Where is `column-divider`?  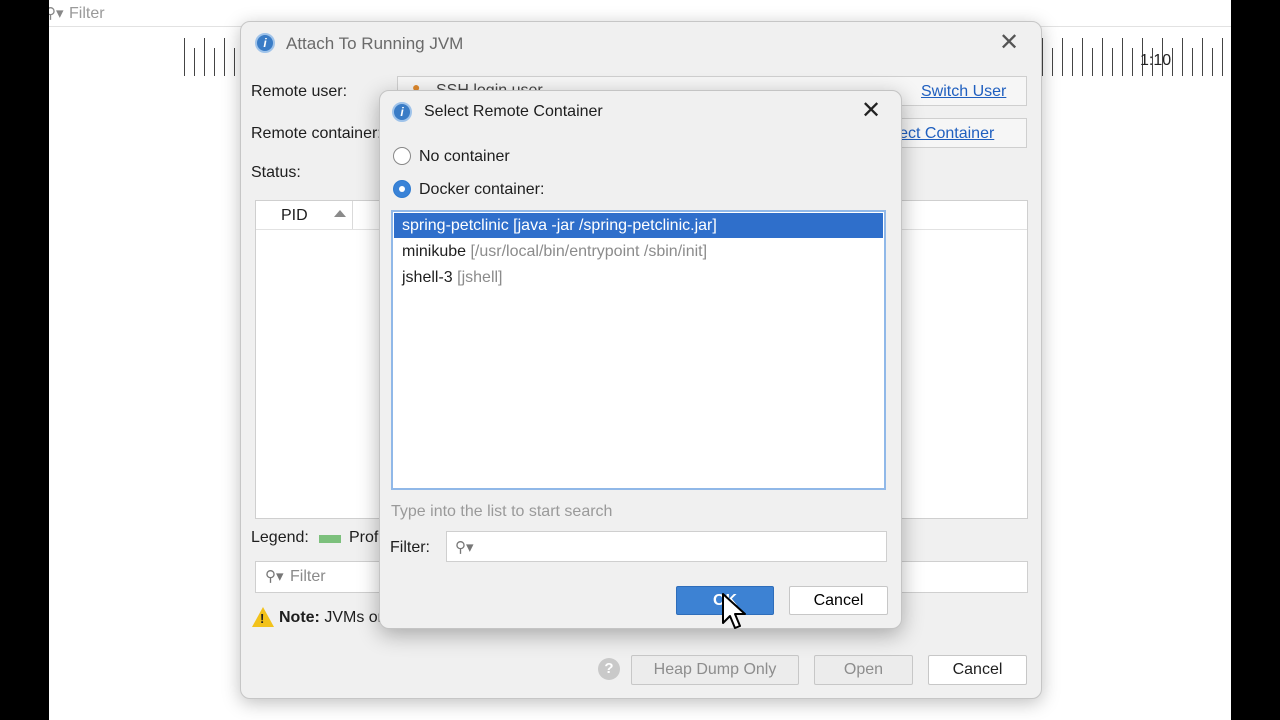
column-divider is located at coordinates (352, 215).